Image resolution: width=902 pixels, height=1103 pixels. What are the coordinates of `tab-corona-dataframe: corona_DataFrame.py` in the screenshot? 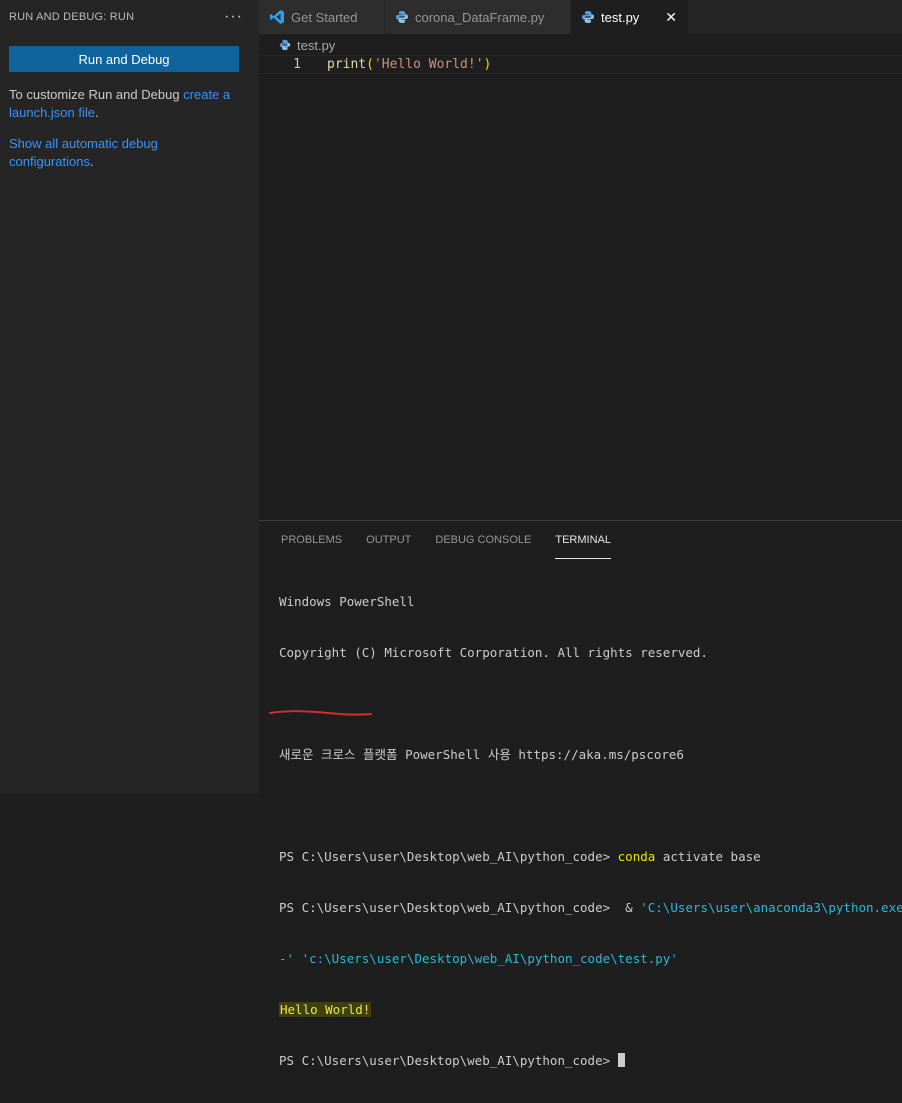 It's located at (478, 17).